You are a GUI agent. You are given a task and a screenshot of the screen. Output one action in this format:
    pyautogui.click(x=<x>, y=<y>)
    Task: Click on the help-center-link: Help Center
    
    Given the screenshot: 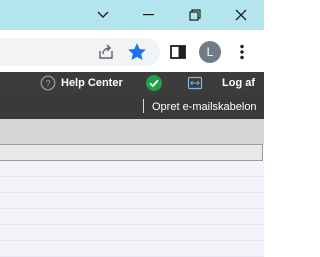 What is the action you would take?
    pyautogui.click(x=92, y=83)
    